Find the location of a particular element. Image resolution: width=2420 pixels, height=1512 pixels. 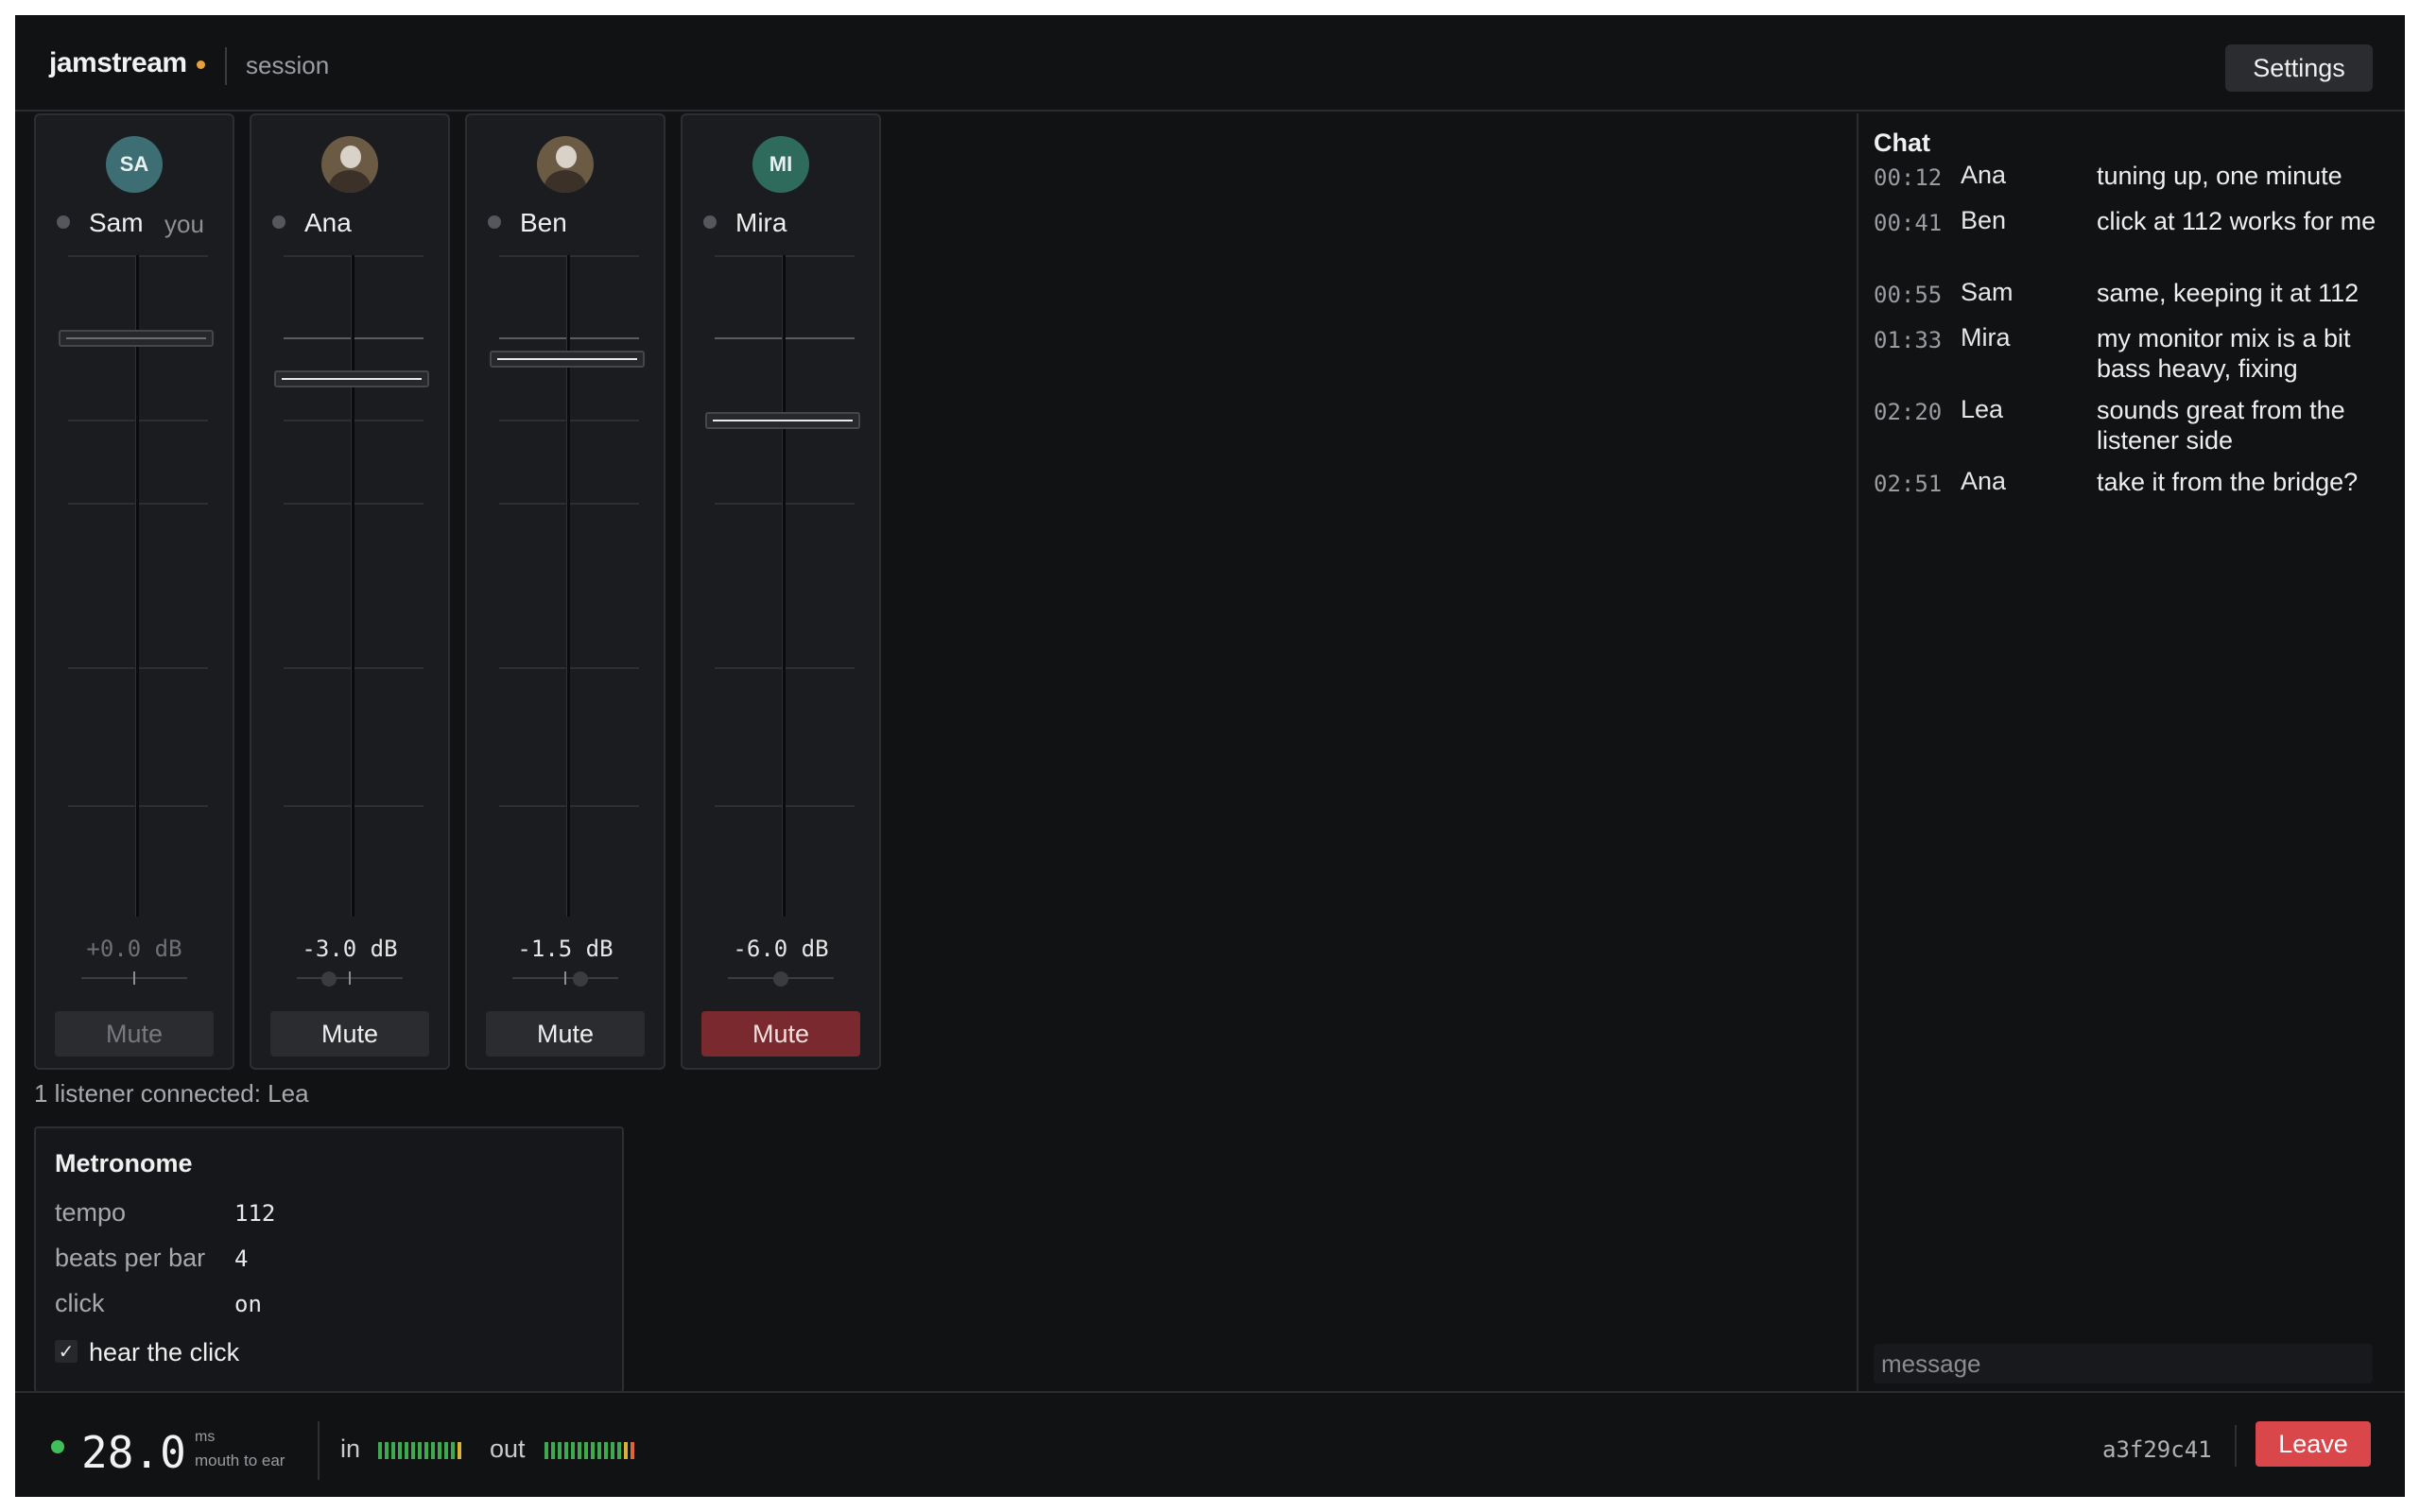

channel-name: Mira is located at coordinates (761, 222).